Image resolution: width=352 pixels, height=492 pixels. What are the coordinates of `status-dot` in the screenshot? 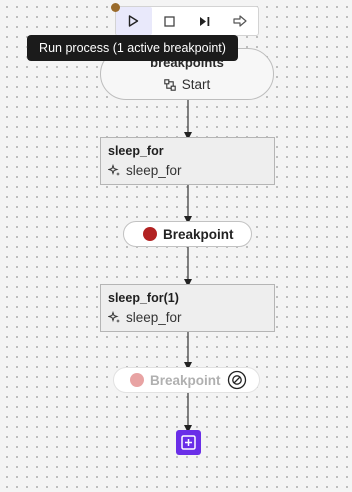 It's located at (115, 7).